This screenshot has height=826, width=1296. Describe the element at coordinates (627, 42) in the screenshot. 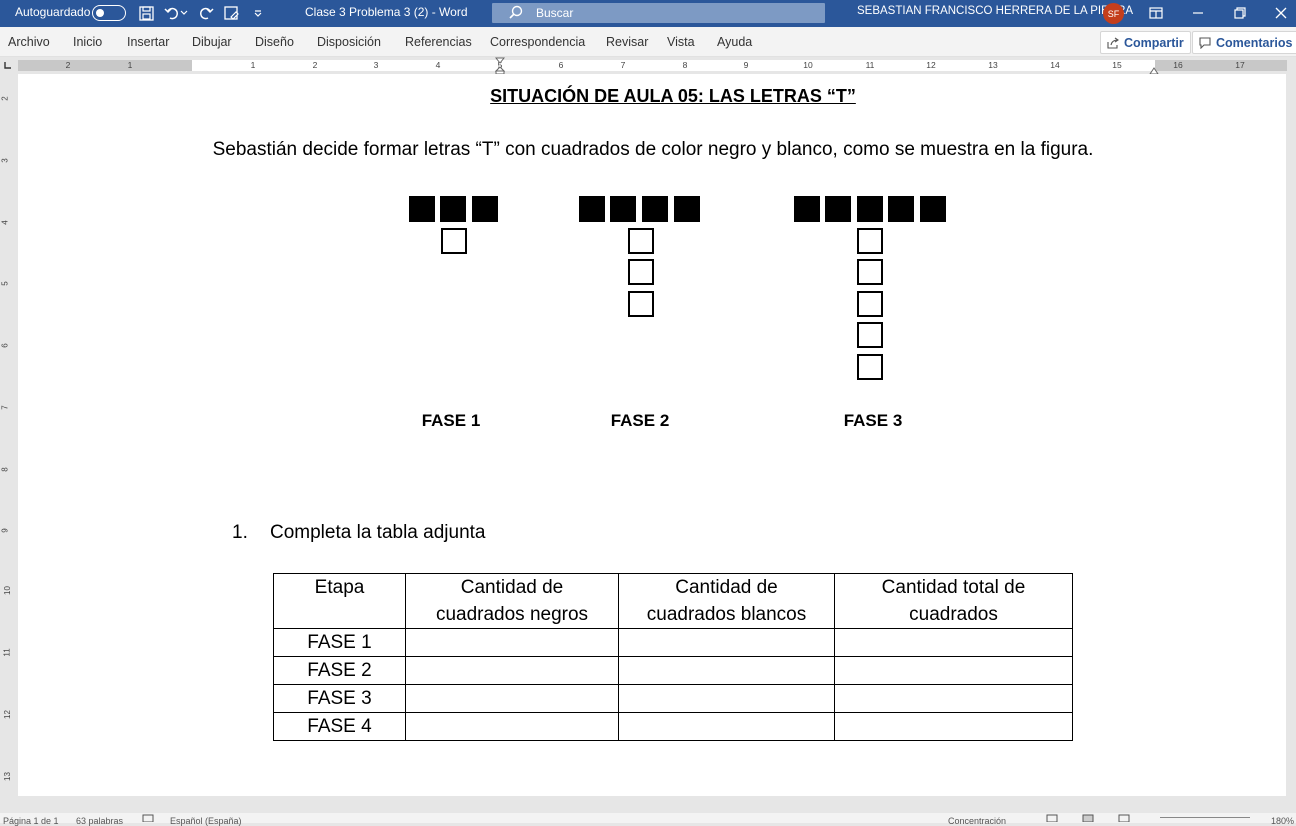

I see `menu-revisar: Revisar` at that location.